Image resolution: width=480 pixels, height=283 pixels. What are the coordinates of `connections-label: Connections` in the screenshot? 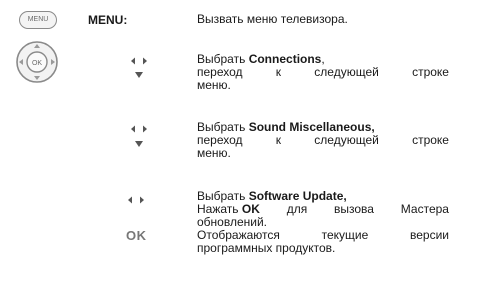 It's located at (285, 59).